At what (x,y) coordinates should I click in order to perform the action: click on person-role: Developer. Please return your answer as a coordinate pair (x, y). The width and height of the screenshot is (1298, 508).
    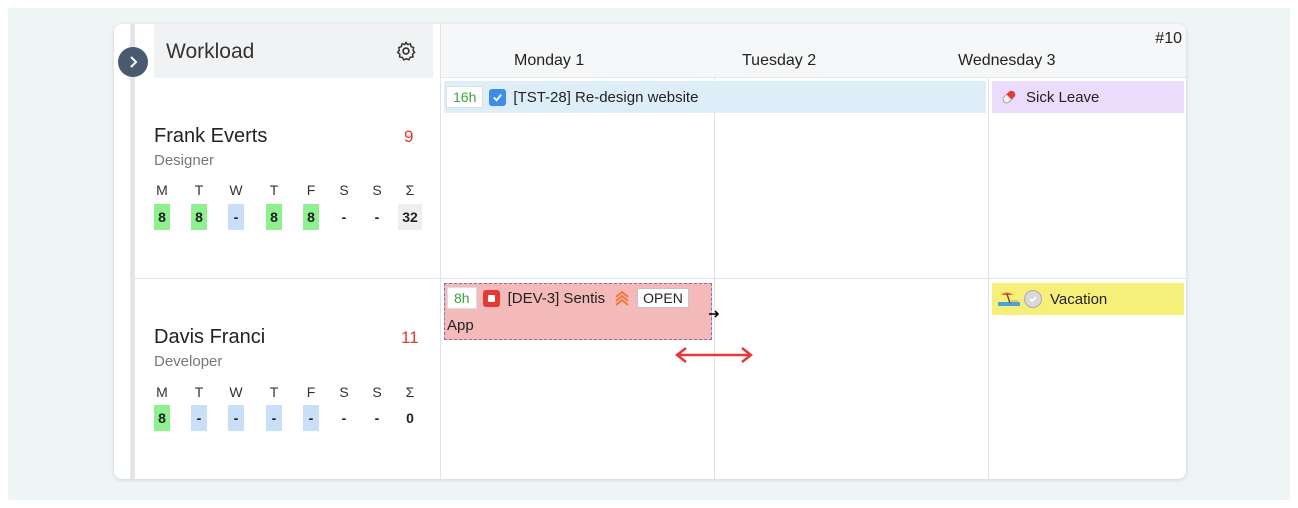
    Looking at the image, I should click on (188, 361).